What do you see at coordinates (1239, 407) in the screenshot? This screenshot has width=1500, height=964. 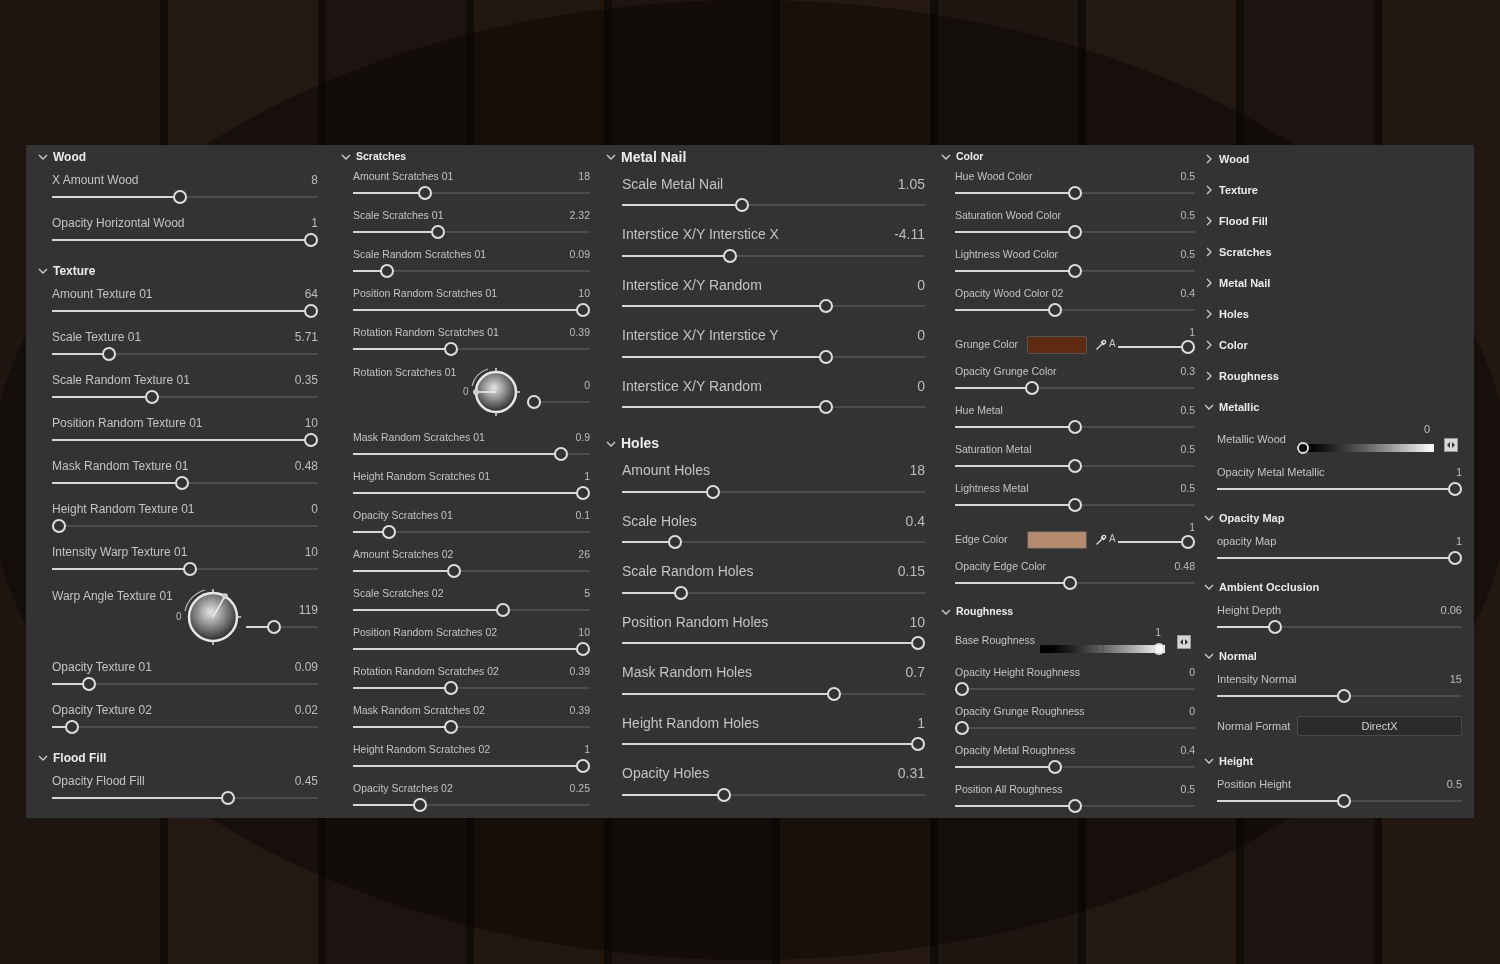 I see `section-header: Metallic` at bounding box center [1239, 407].